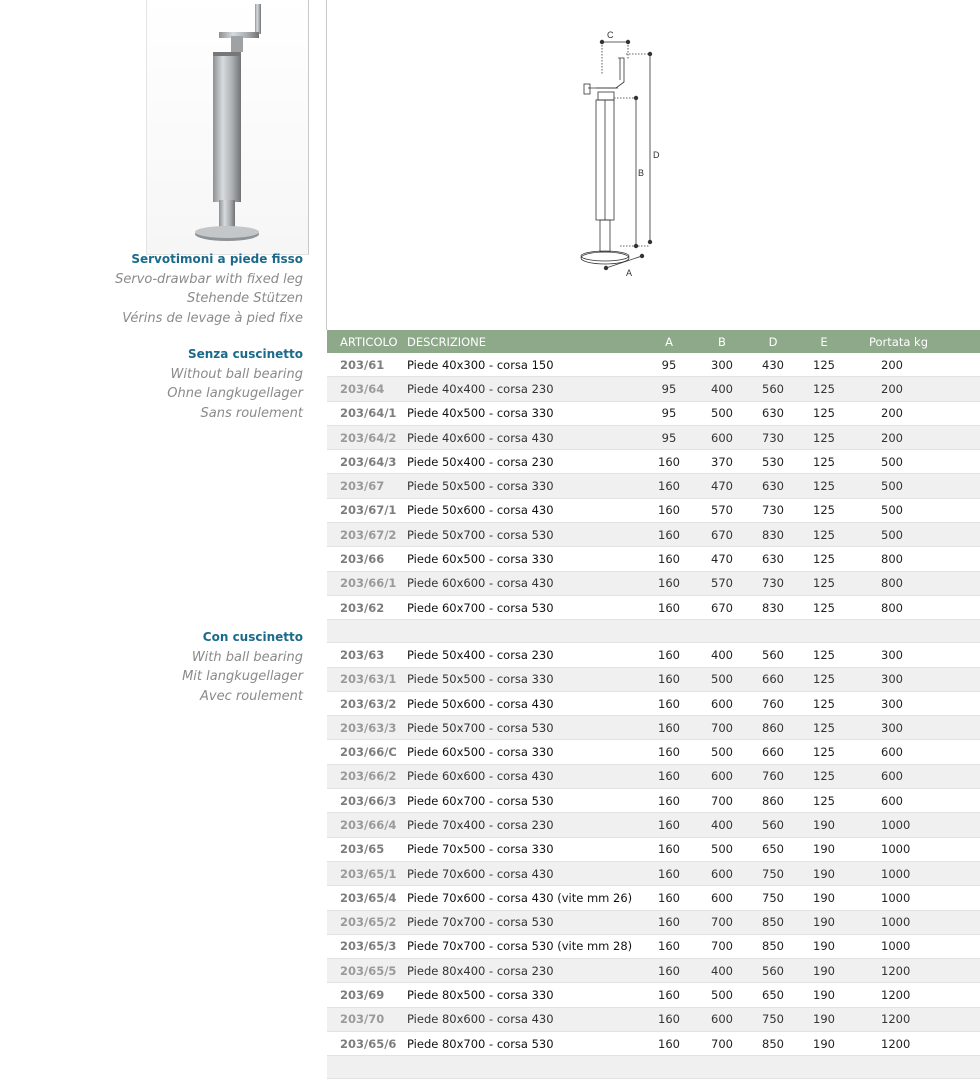 Image resolution: width=980 pixels, height=1079 pixels. I want to click on cell-portata: 1000, so click(913, 947).